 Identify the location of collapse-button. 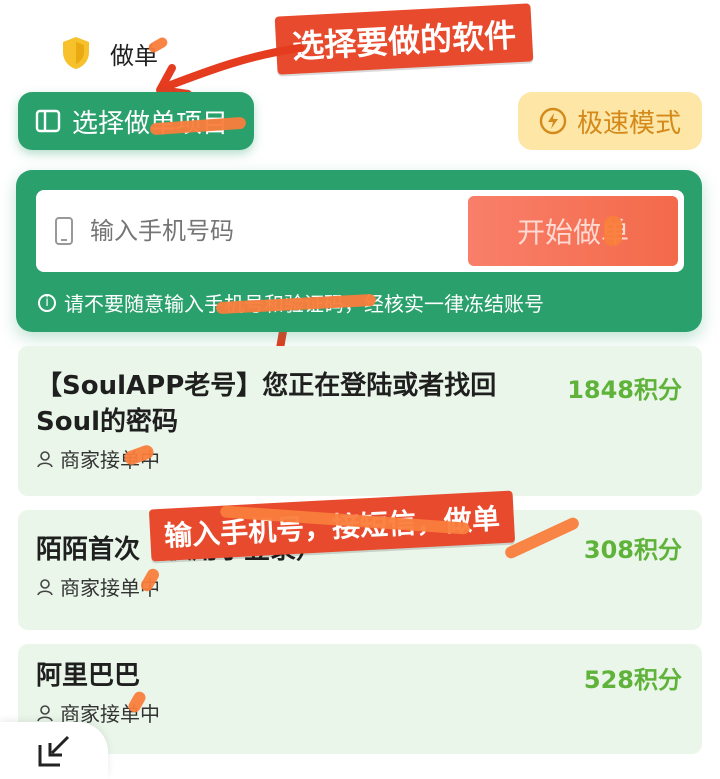
(54, 750).